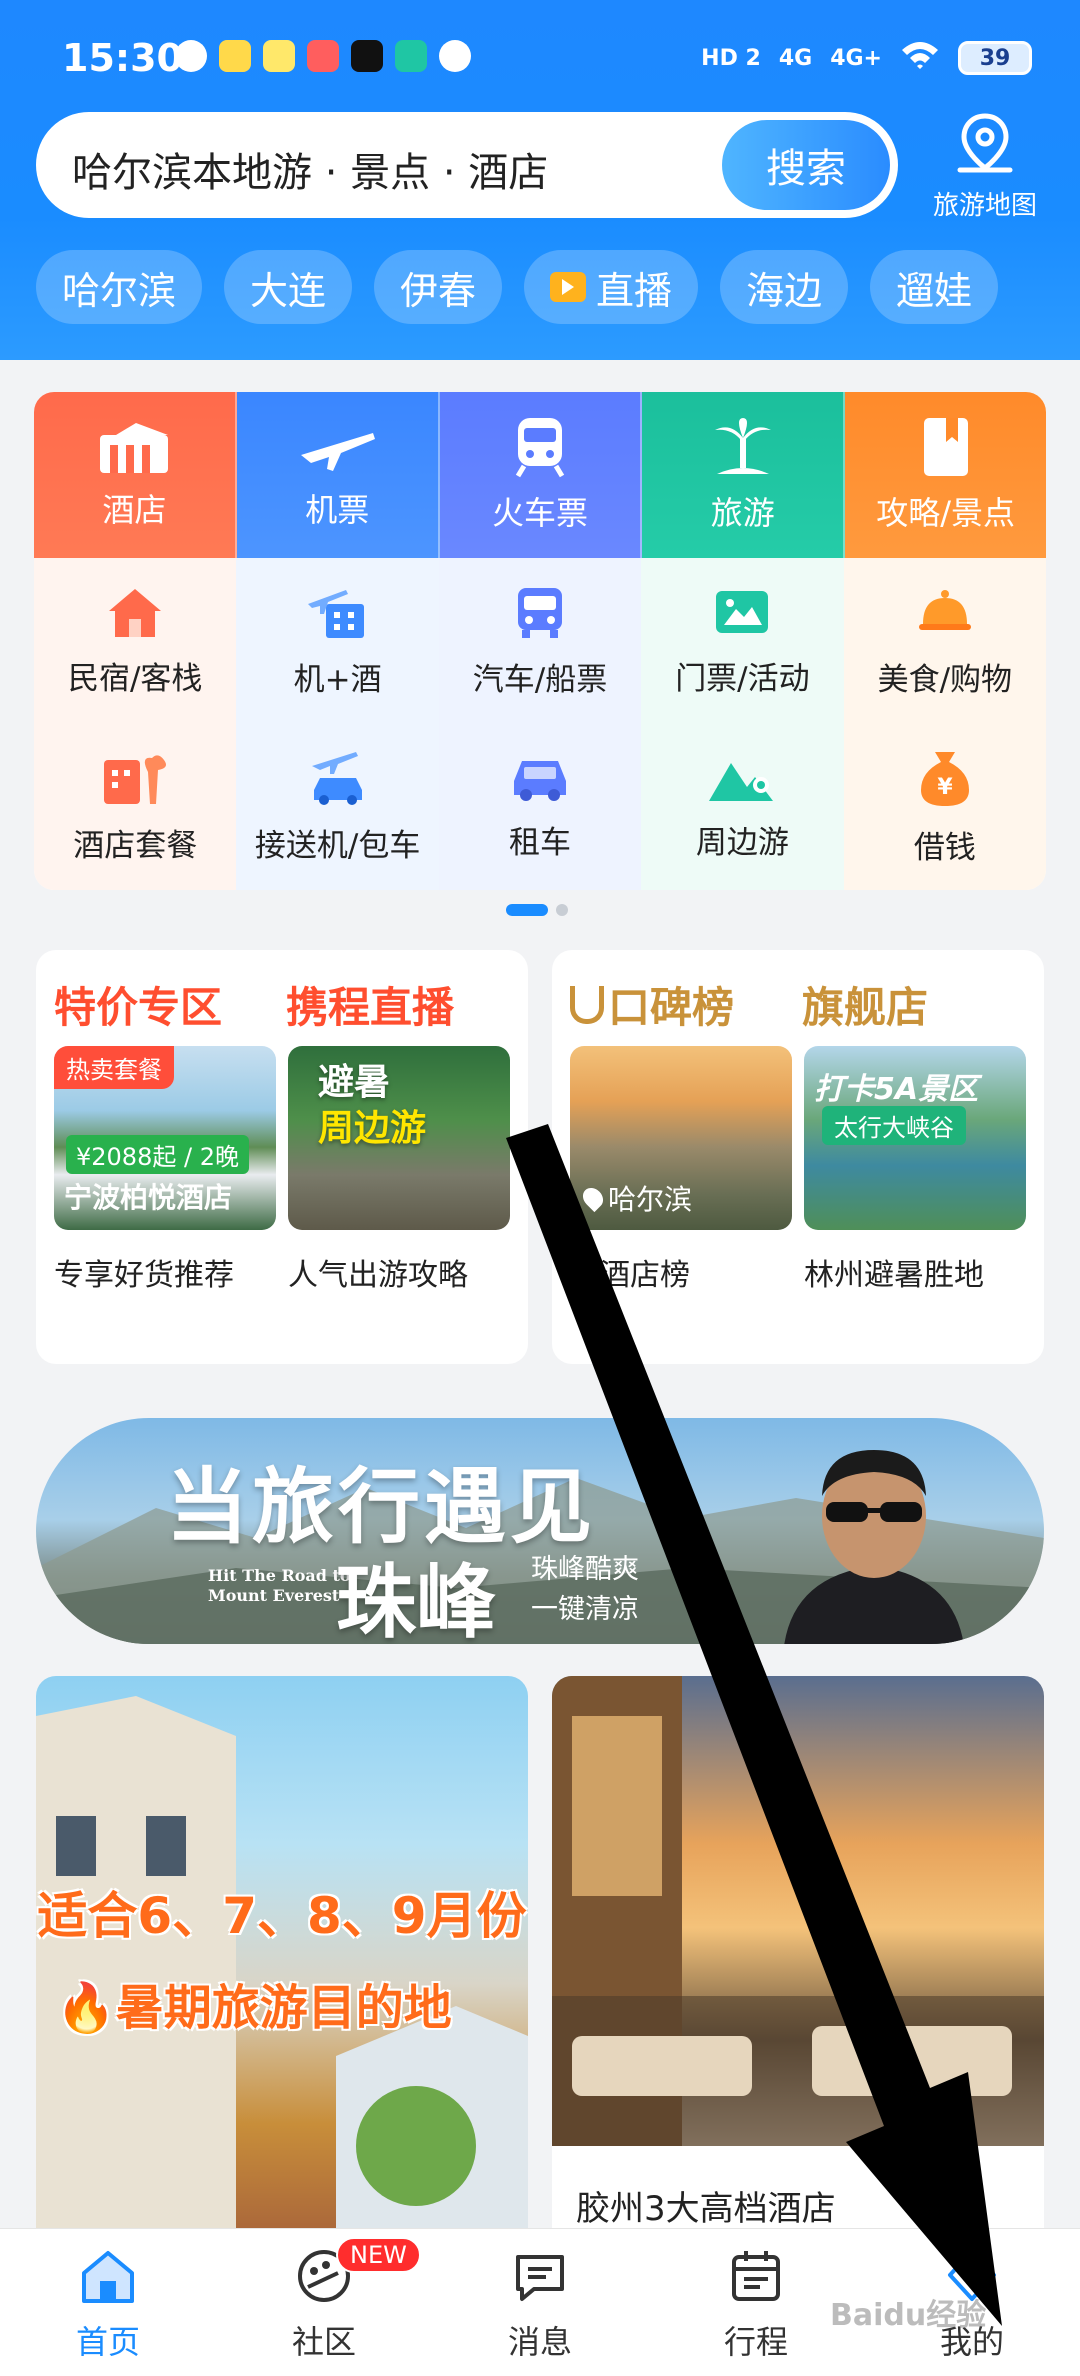 The image size is (1080, 2376). Describe the element at coordinates (585, 1569) in the screenshot. I see `banner-subtitle1: 珠峰酷爽` at that location.